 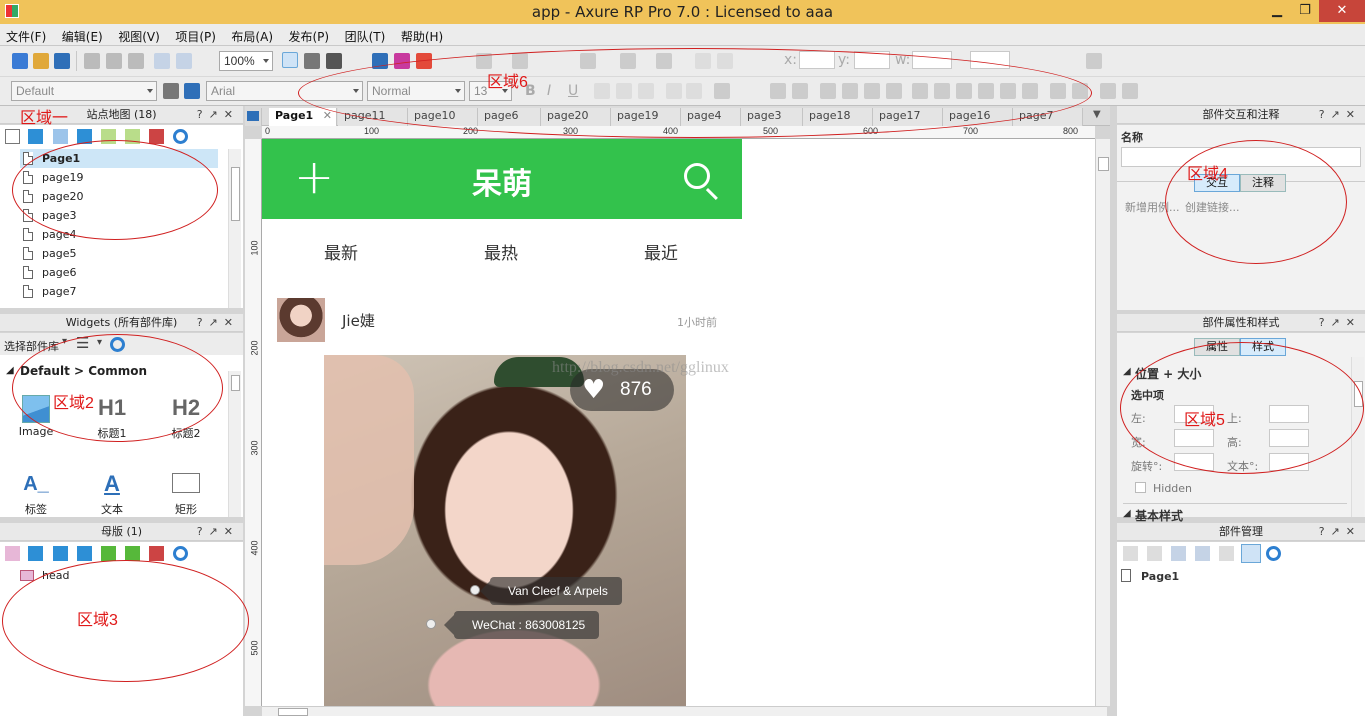 I want to click on manager-page-item: Page1, so click(x=1160, y=576).